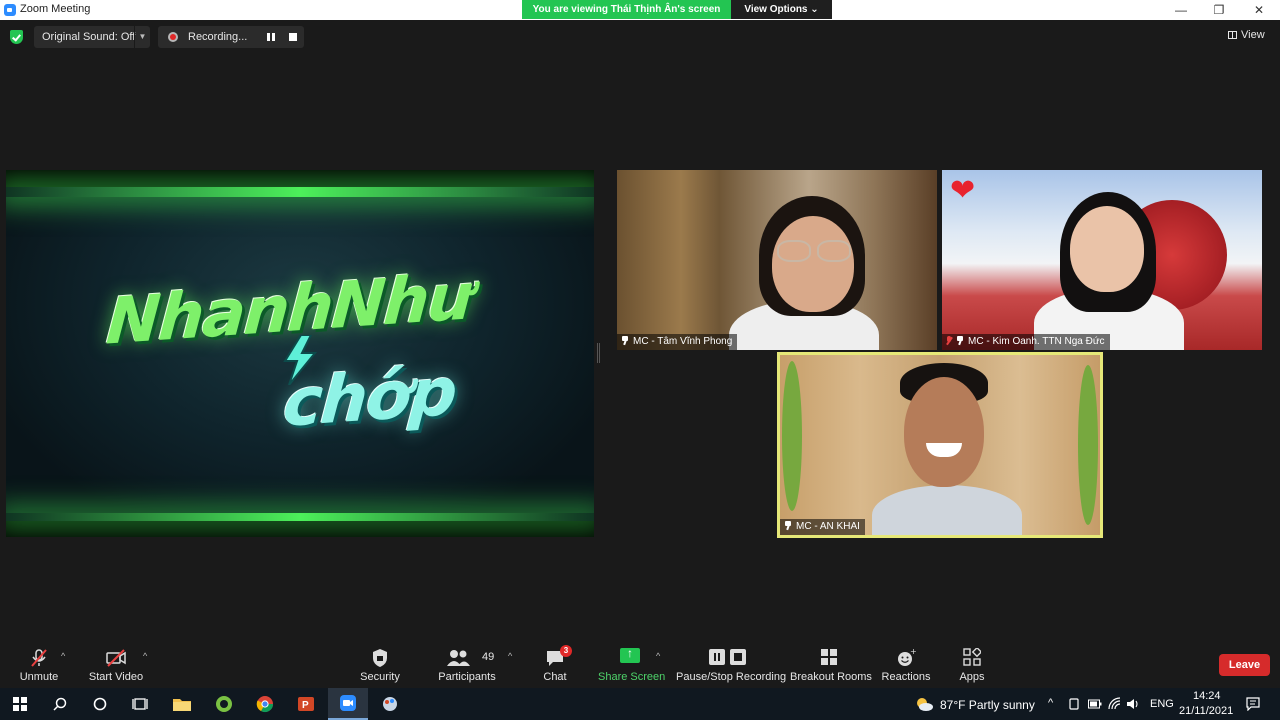 This screenshot has height=720, width=1280. What do you see at coordinates (65, 656) in the screenshot?
I see `audio-options-chevron-icon: ^` at bounding box center [65, 656].